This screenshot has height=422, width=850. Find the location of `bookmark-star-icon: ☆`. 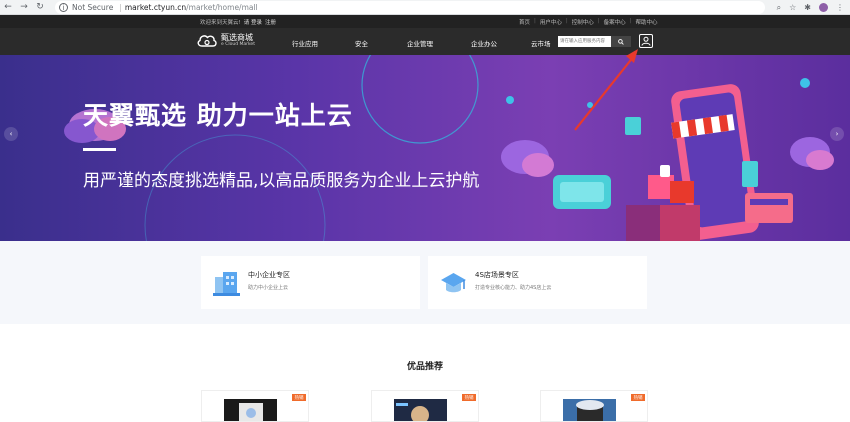

bookmark-star-icon: ☆ is located at coordinates (792, 7).